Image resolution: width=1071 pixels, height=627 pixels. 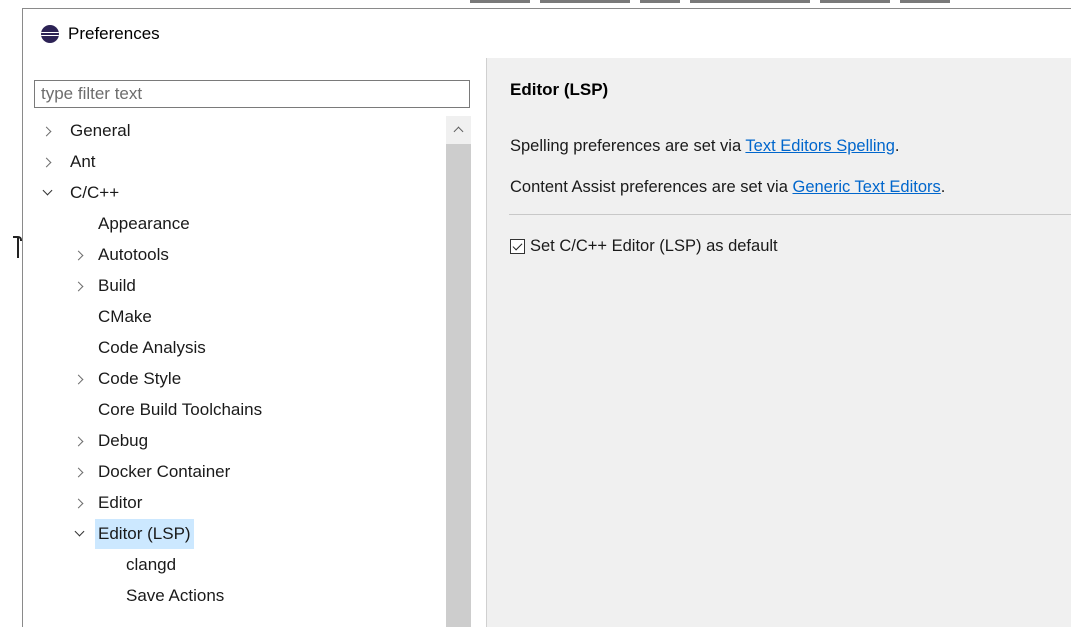 I want to click on page-title: Editor (LSP), so click(x=559, y=89).